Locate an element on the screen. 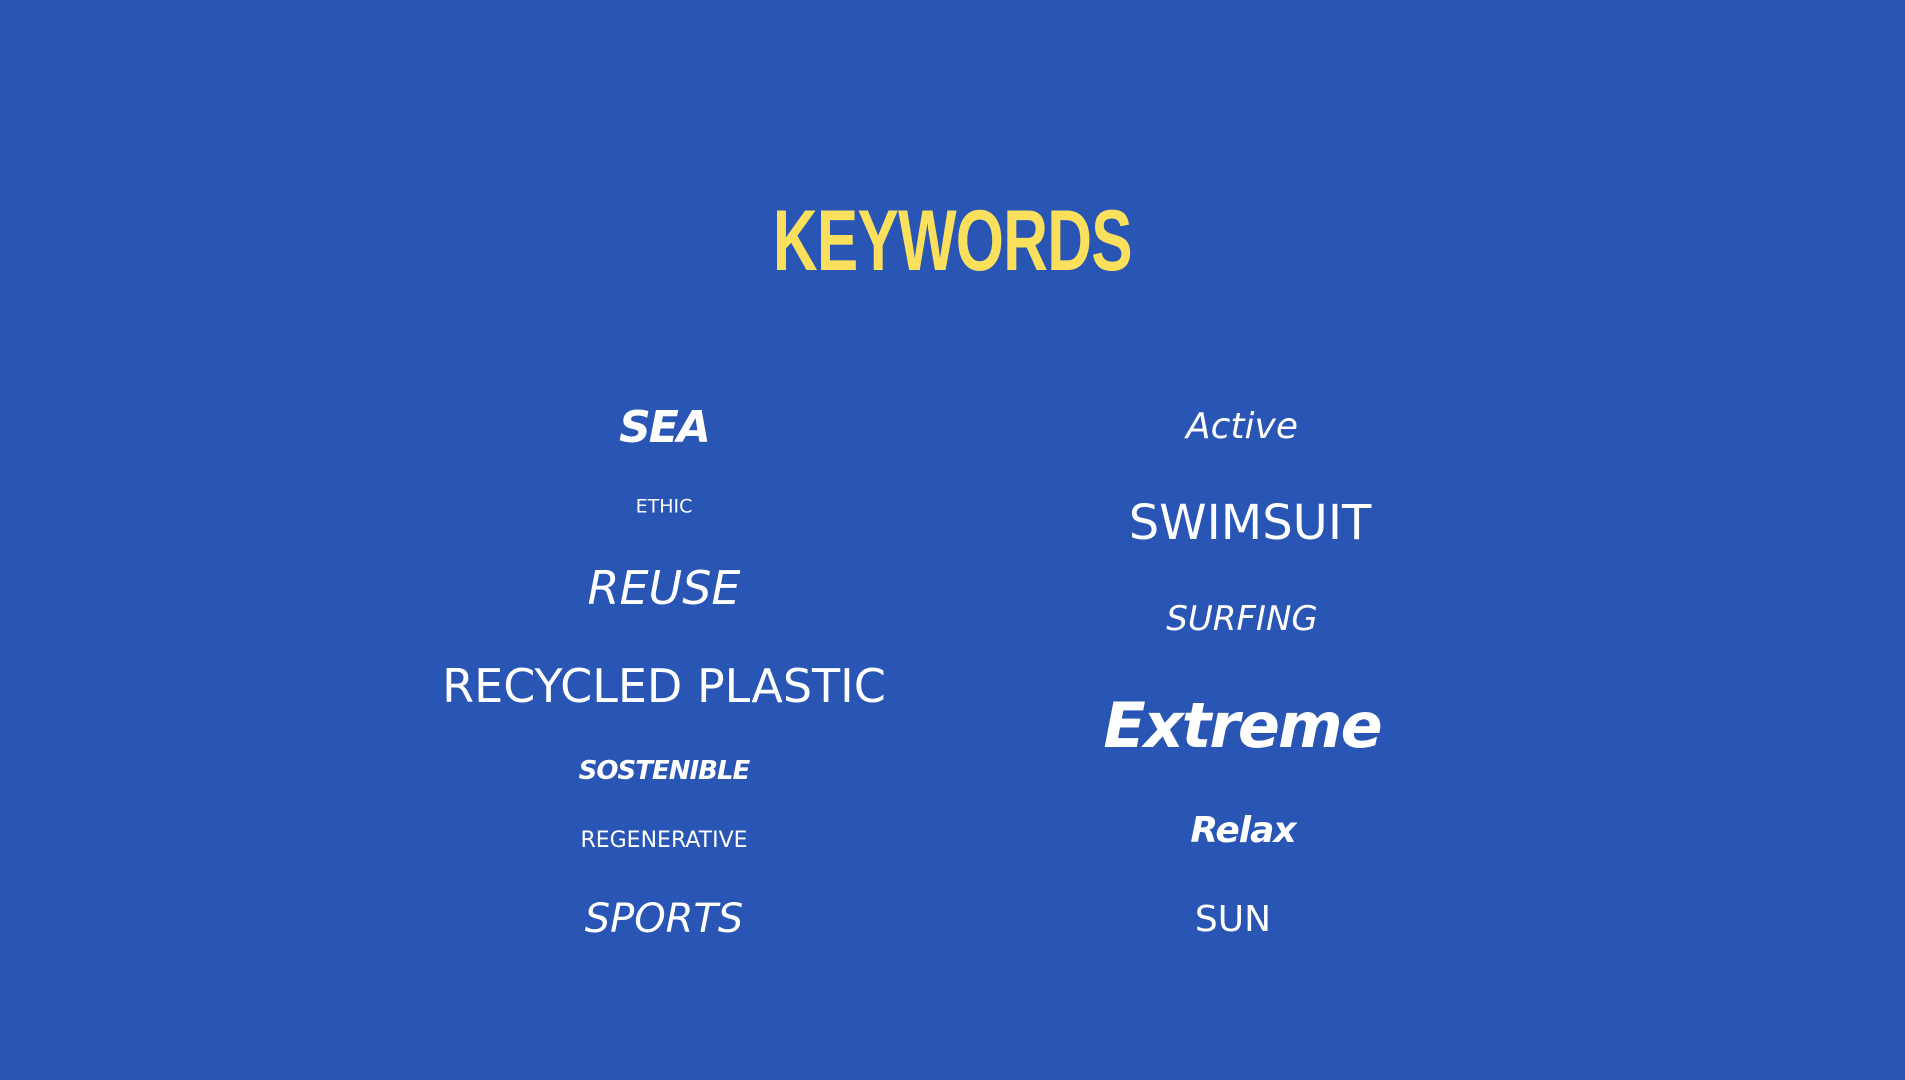 The image size is (1905, 1080). keyword-active: Active is located at coordinates (1242, 426).